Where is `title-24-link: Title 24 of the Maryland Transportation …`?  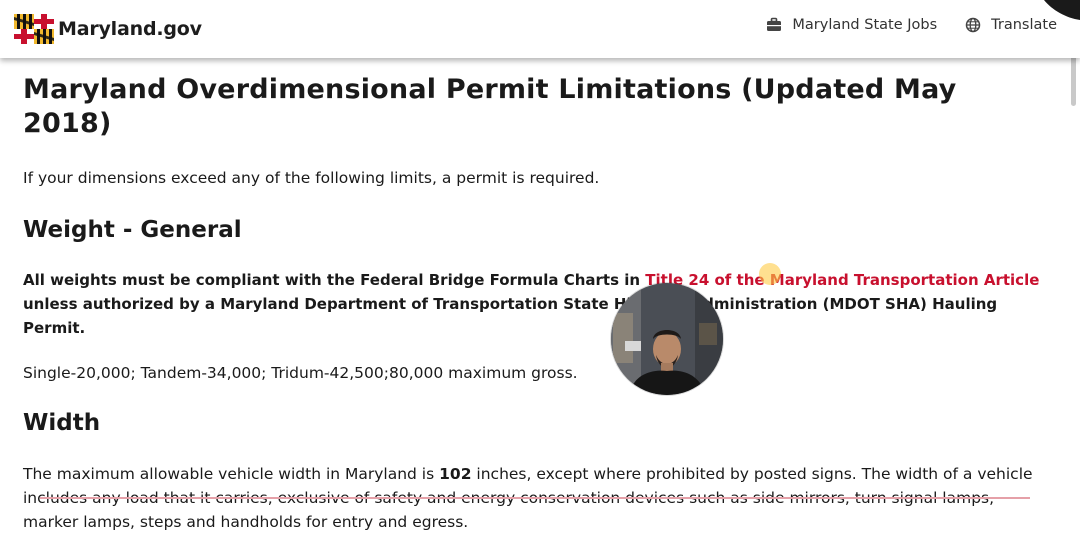
title-24-link: Title 24 of the Maryland Transportation … is located at coordinates (842, 280).